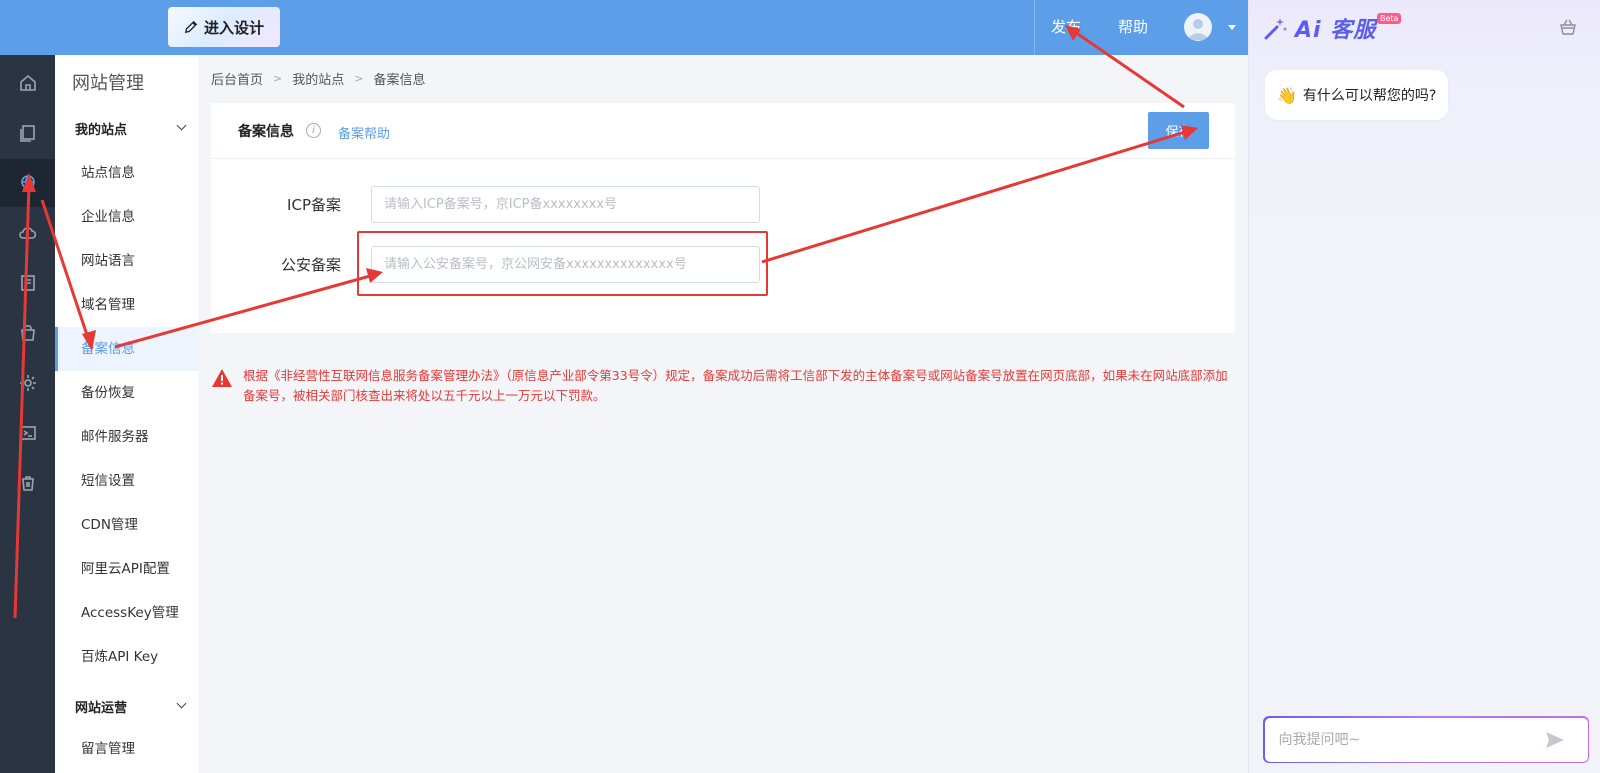 This screenshot has height=773, width=1600. What do you see at coordinates (1369, 96) in the screenshot?
I see `greeting-text: 有什么可以帮您的吗?` at bounding box center [1369, 96].